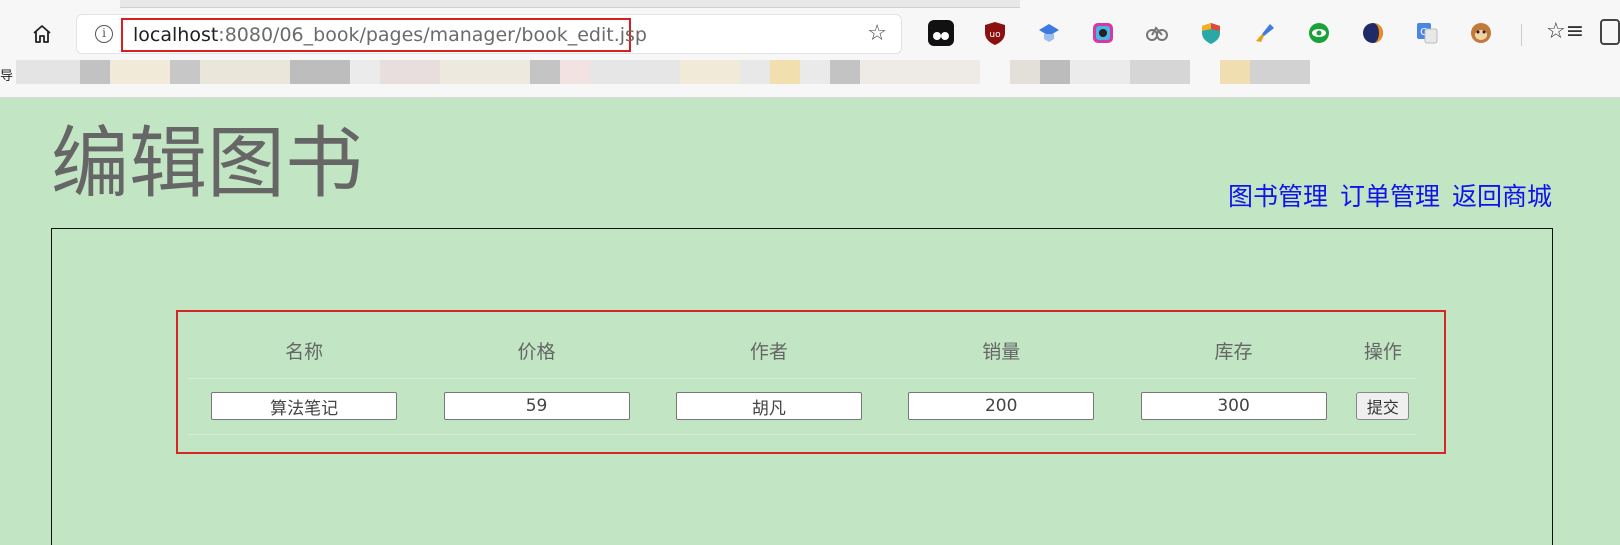 This screenshot has width=1620, height=545. What do you see at coordinates (1103, 33) in the screenshot?
I see `extension-camera-icon` at bounding box center [1103, 33].